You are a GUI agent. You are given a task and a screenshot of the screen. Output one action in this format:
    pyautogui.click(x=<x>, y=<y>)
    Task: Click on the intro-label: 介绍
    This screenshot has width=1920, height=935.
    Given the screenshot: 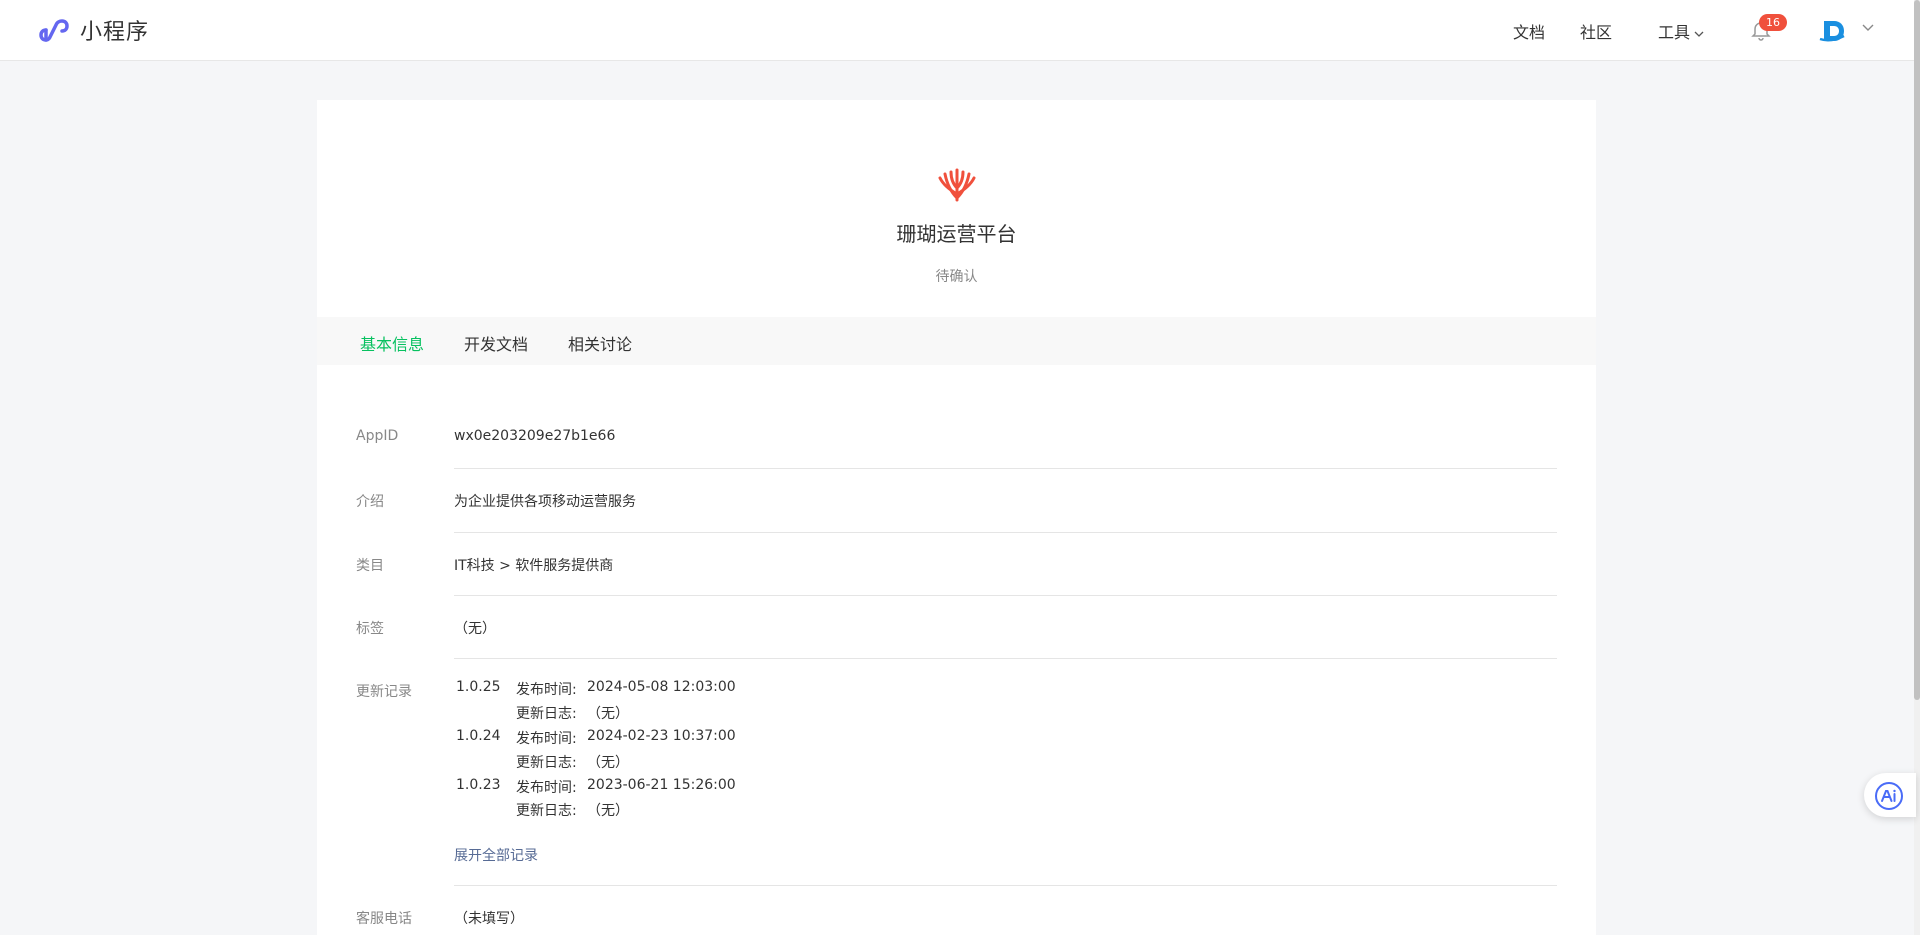 What is the action you would take?
    pyautogui.click(x=370, y=502)
    